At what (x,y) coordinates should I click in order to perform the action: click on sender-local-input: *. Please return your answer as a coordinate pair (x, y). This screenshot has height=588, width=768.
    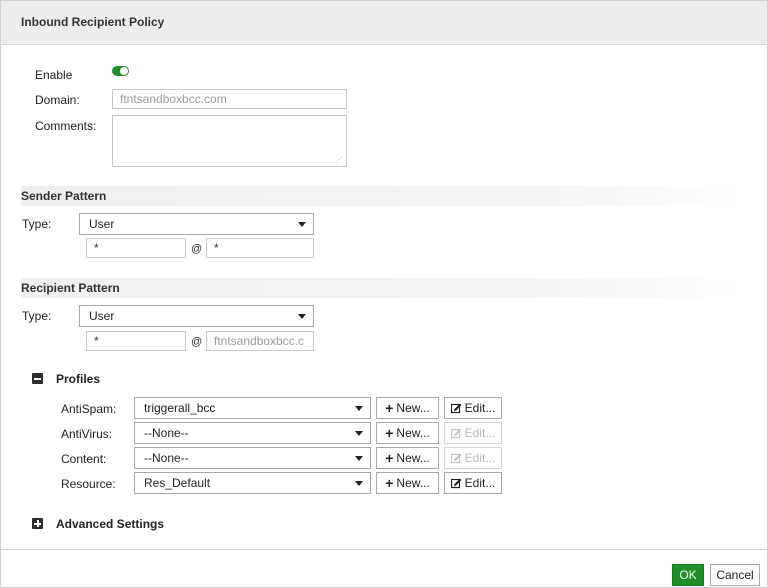
    Looking at the image, I should click on (136, 248).